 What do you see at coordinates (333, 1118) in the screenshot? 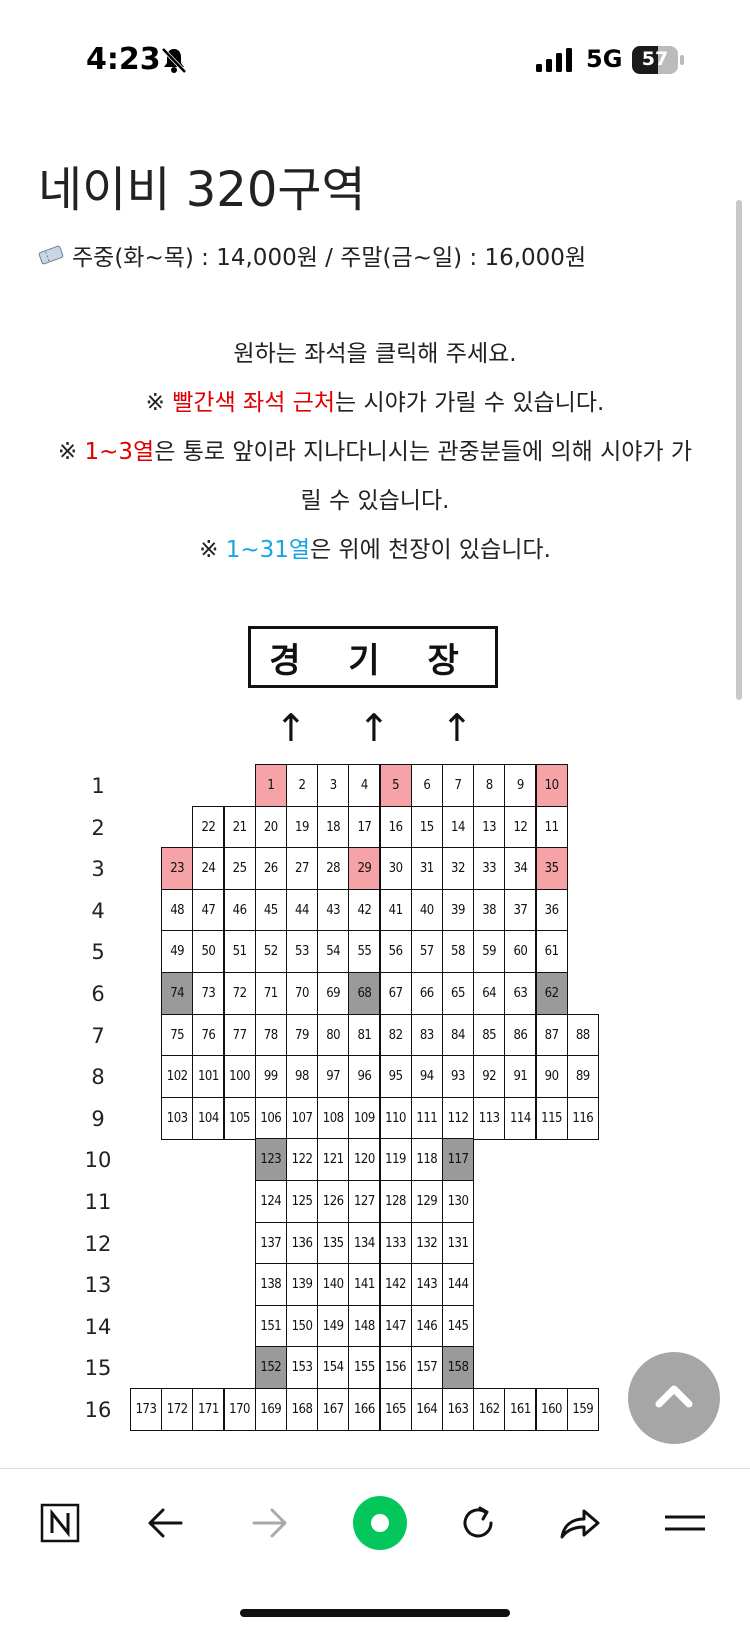
I see `seat-108: 108` at bounding box center [333, 1118].